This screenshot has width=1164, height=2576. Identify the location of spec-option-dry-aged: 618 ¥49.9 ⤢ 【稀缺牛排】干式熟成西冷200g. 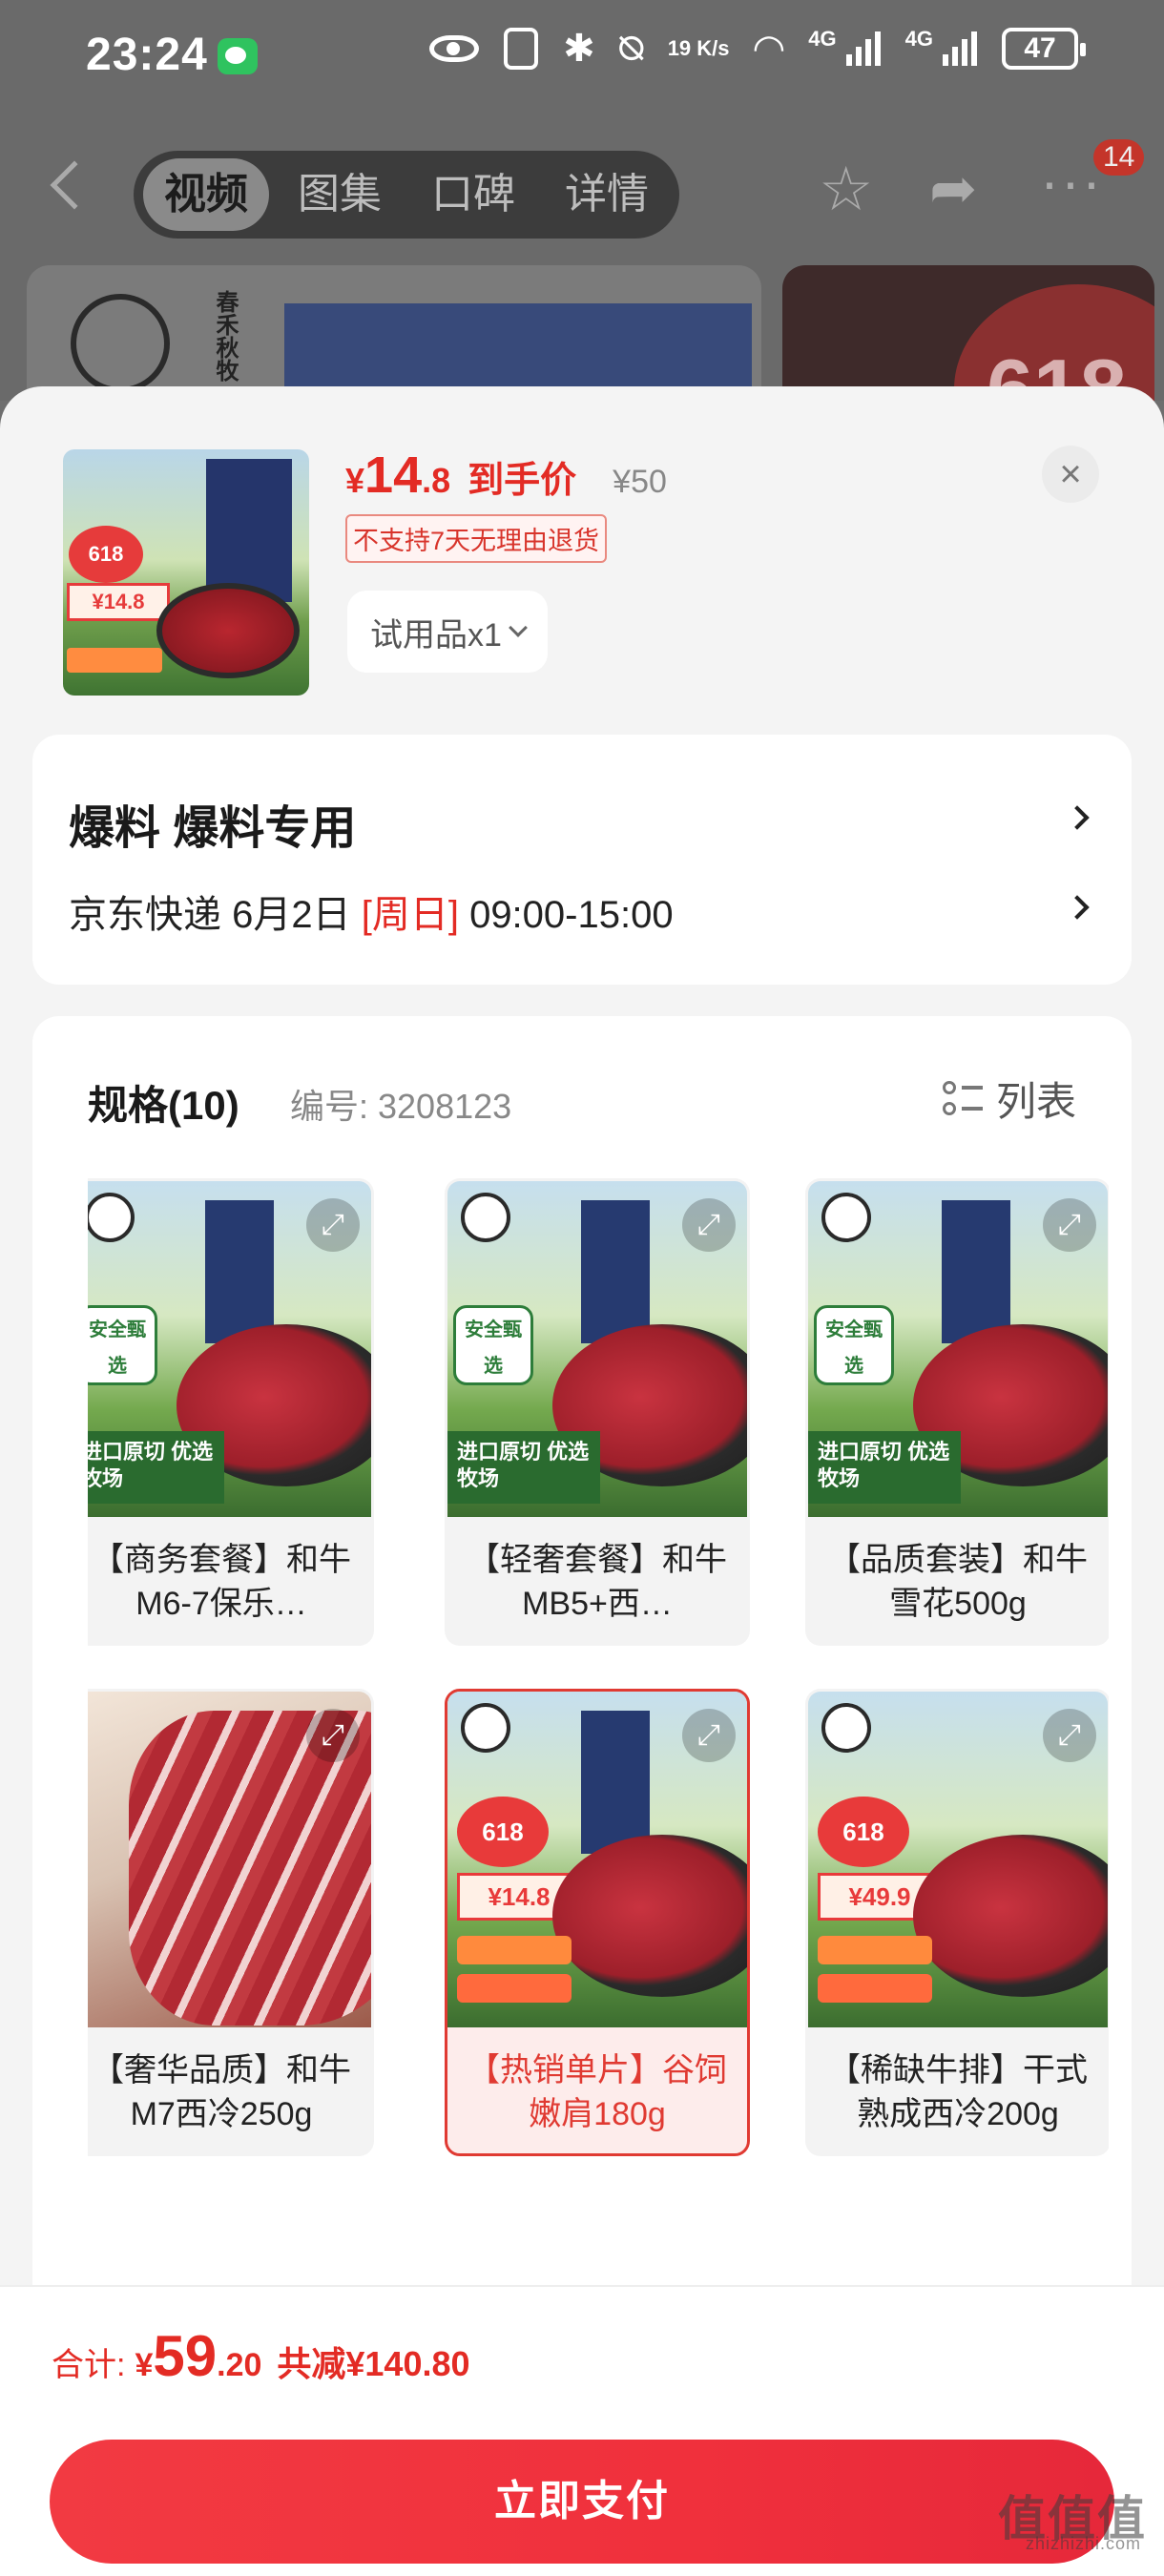
(957, 1922).